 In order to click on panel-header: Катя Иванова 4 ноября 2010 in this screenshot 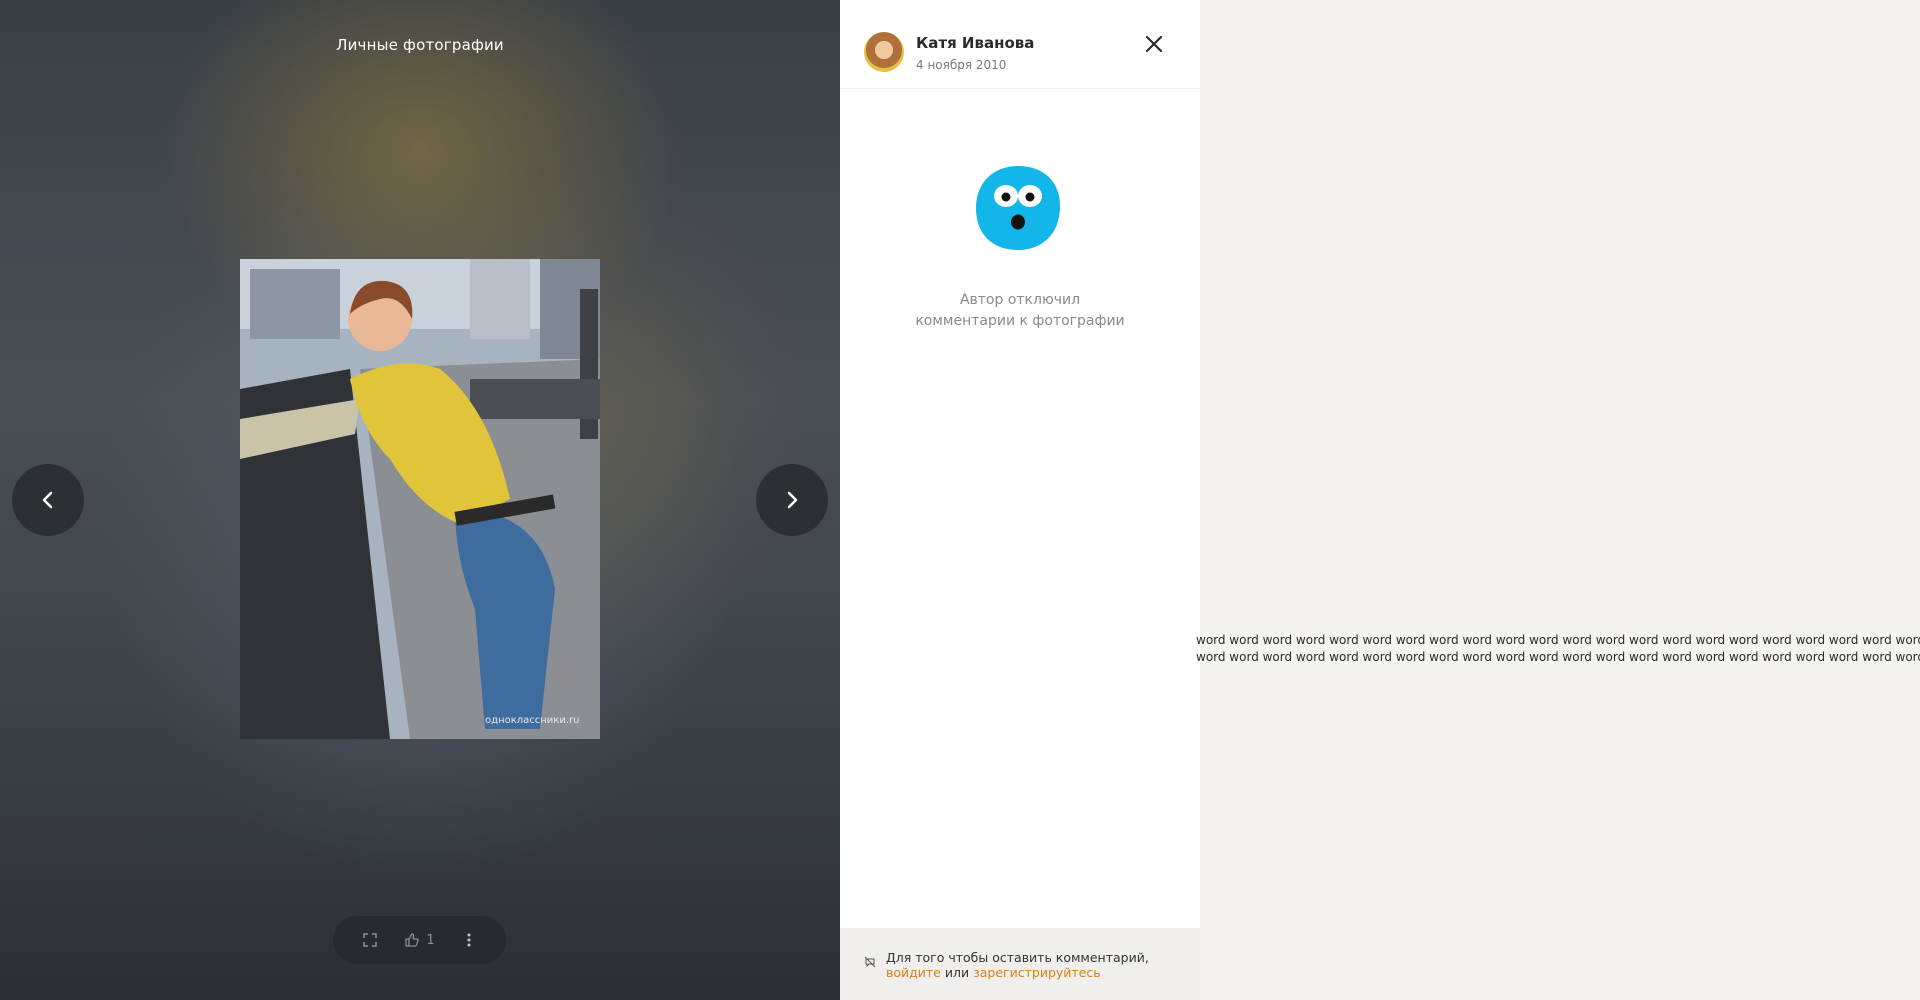, I will do `click(1020, 44)`.